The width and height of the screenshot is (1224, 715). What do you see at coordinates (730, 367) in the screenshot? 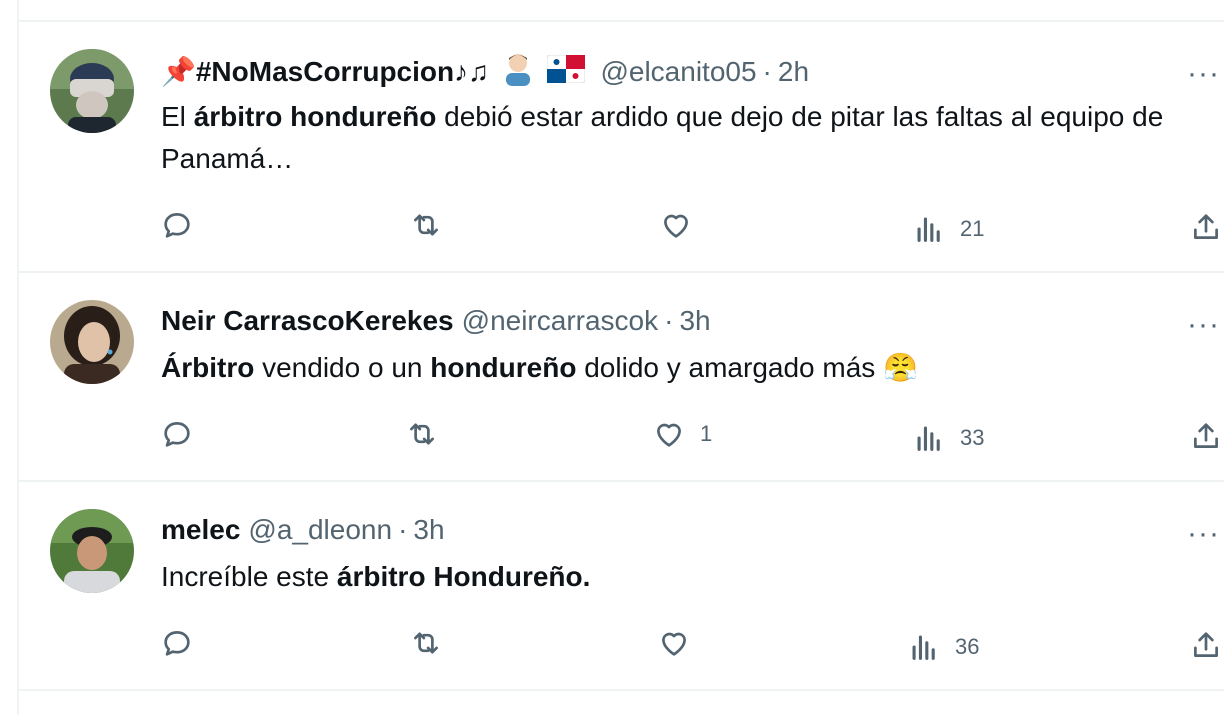
I see `text-segment: dolido y amargado más` at bounding box center [730, 367].